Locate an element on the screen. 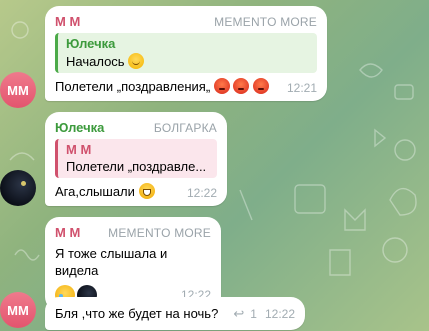  reply-text: Началось is located at coordinates (187, 61).